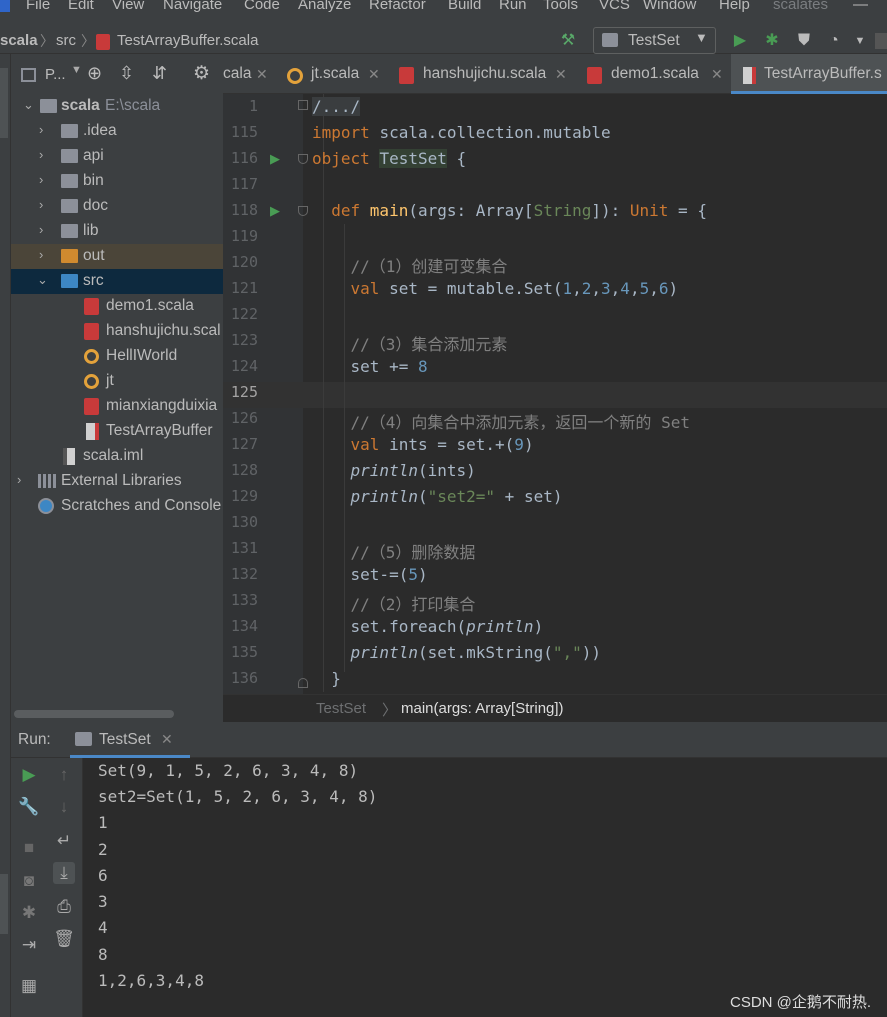  What do you see at coordinates (192, 6) in the screenshot?
I see `menu-navigate: Navigate` at bounding box center [192, 6].